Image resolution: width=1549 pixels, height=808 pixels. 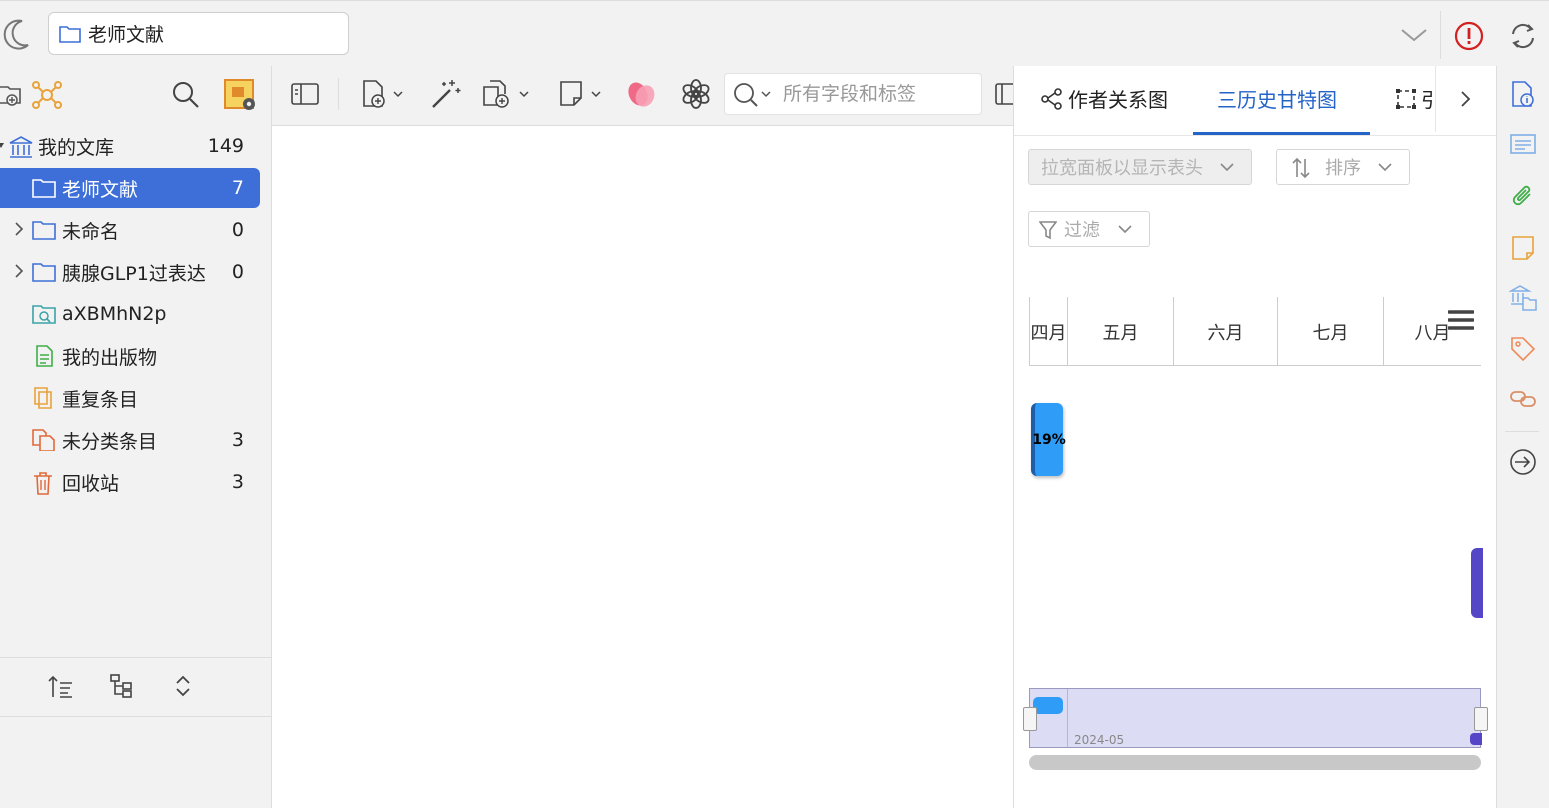 What do you see at coordinates (130, 146) in the screenshot?
I see `library-item-my-library: 我的文库 149` at bounding box center [130, 146].